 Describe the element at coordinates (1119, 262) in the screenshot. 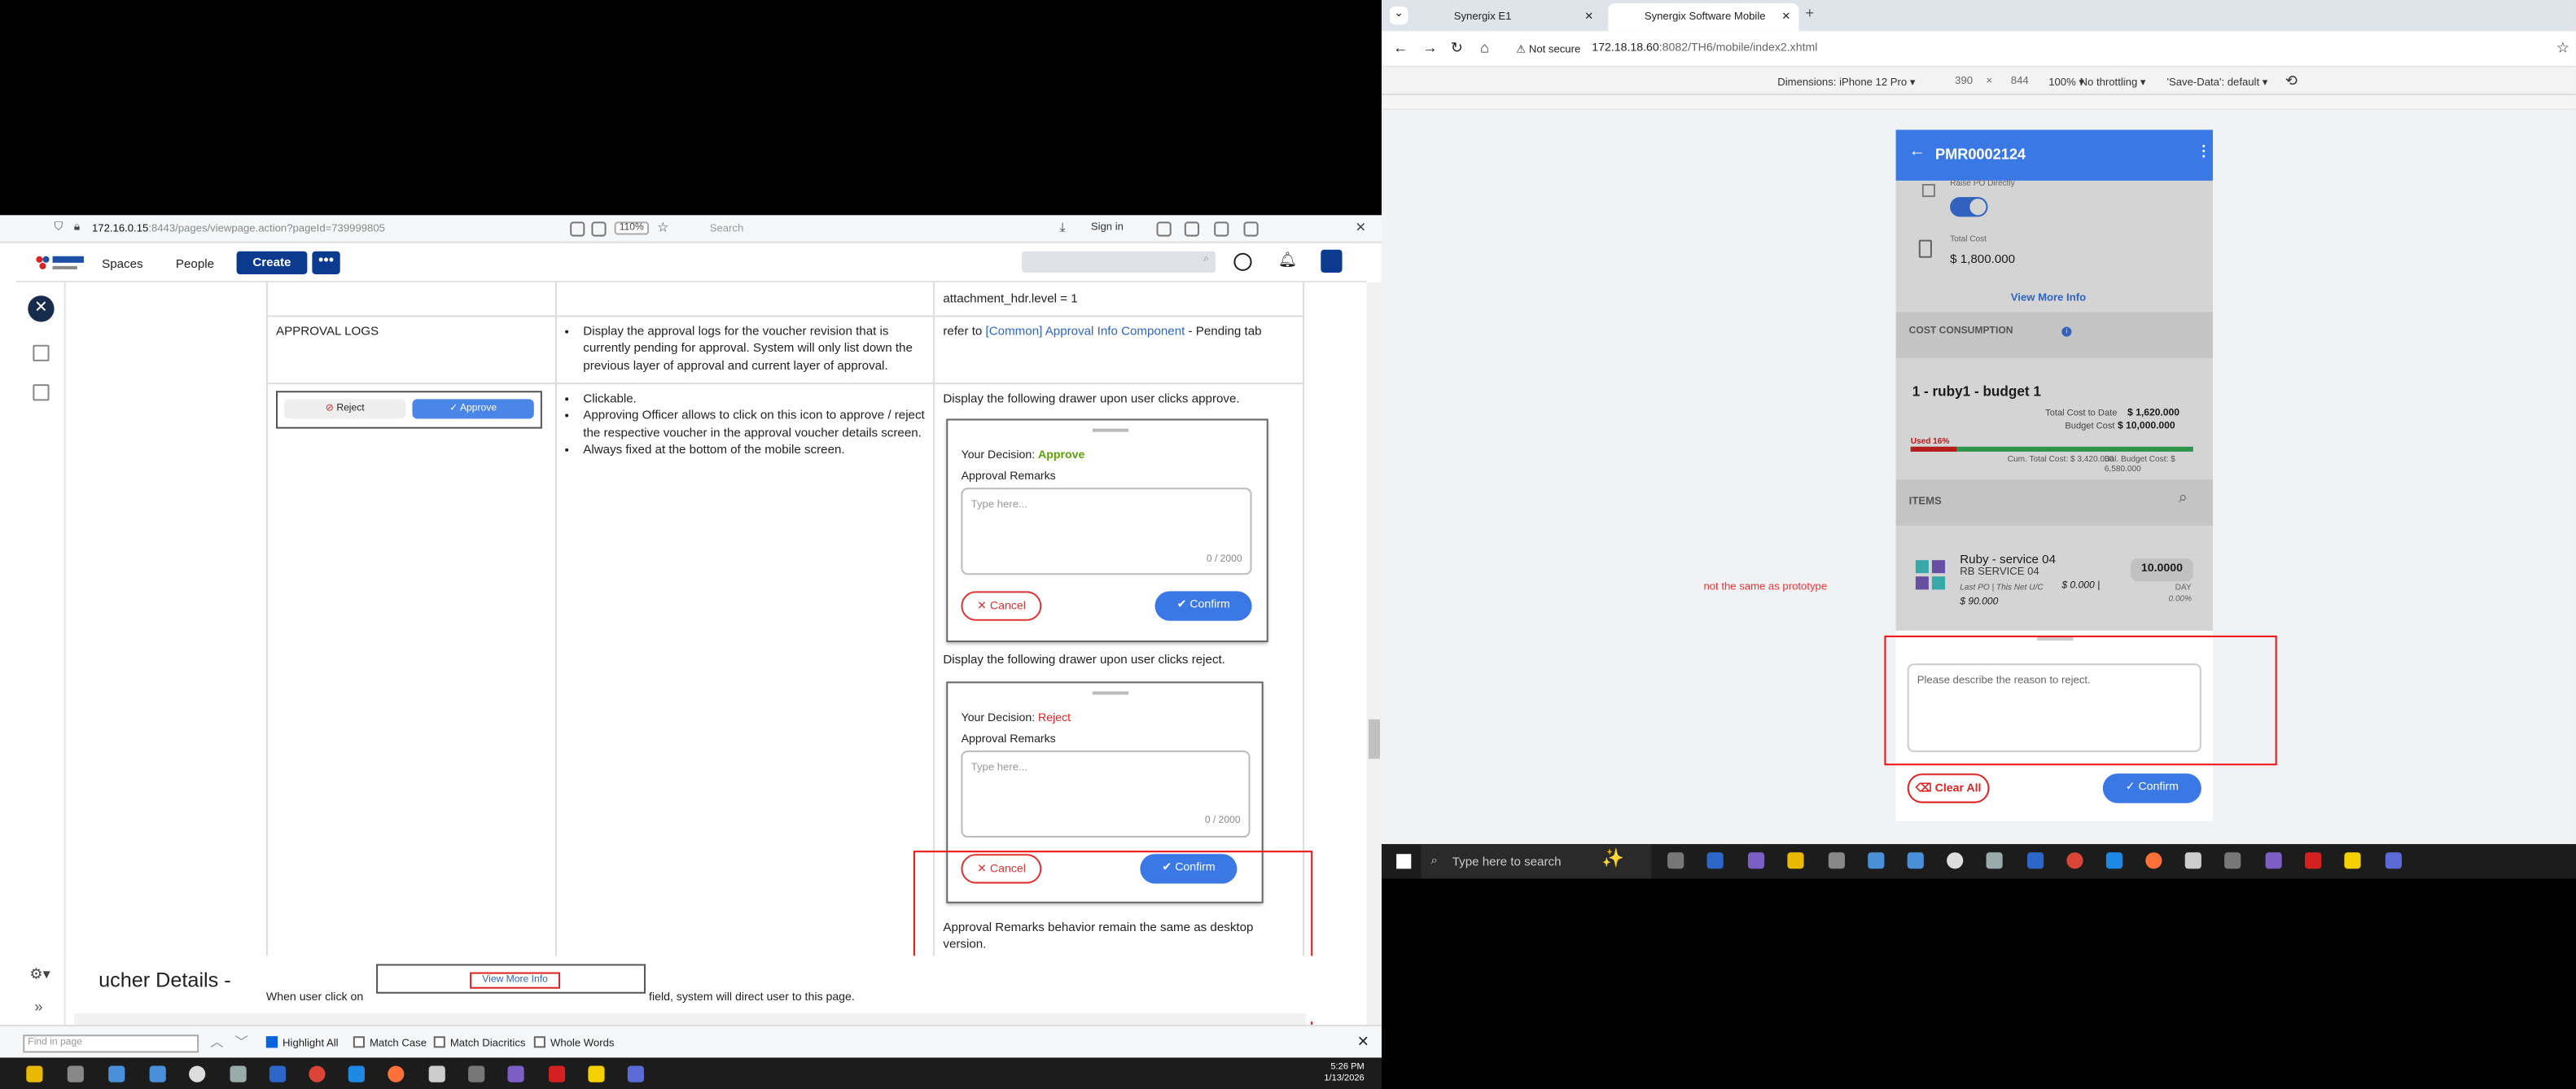

I see `confluence-search-input: ⌕` at that location.